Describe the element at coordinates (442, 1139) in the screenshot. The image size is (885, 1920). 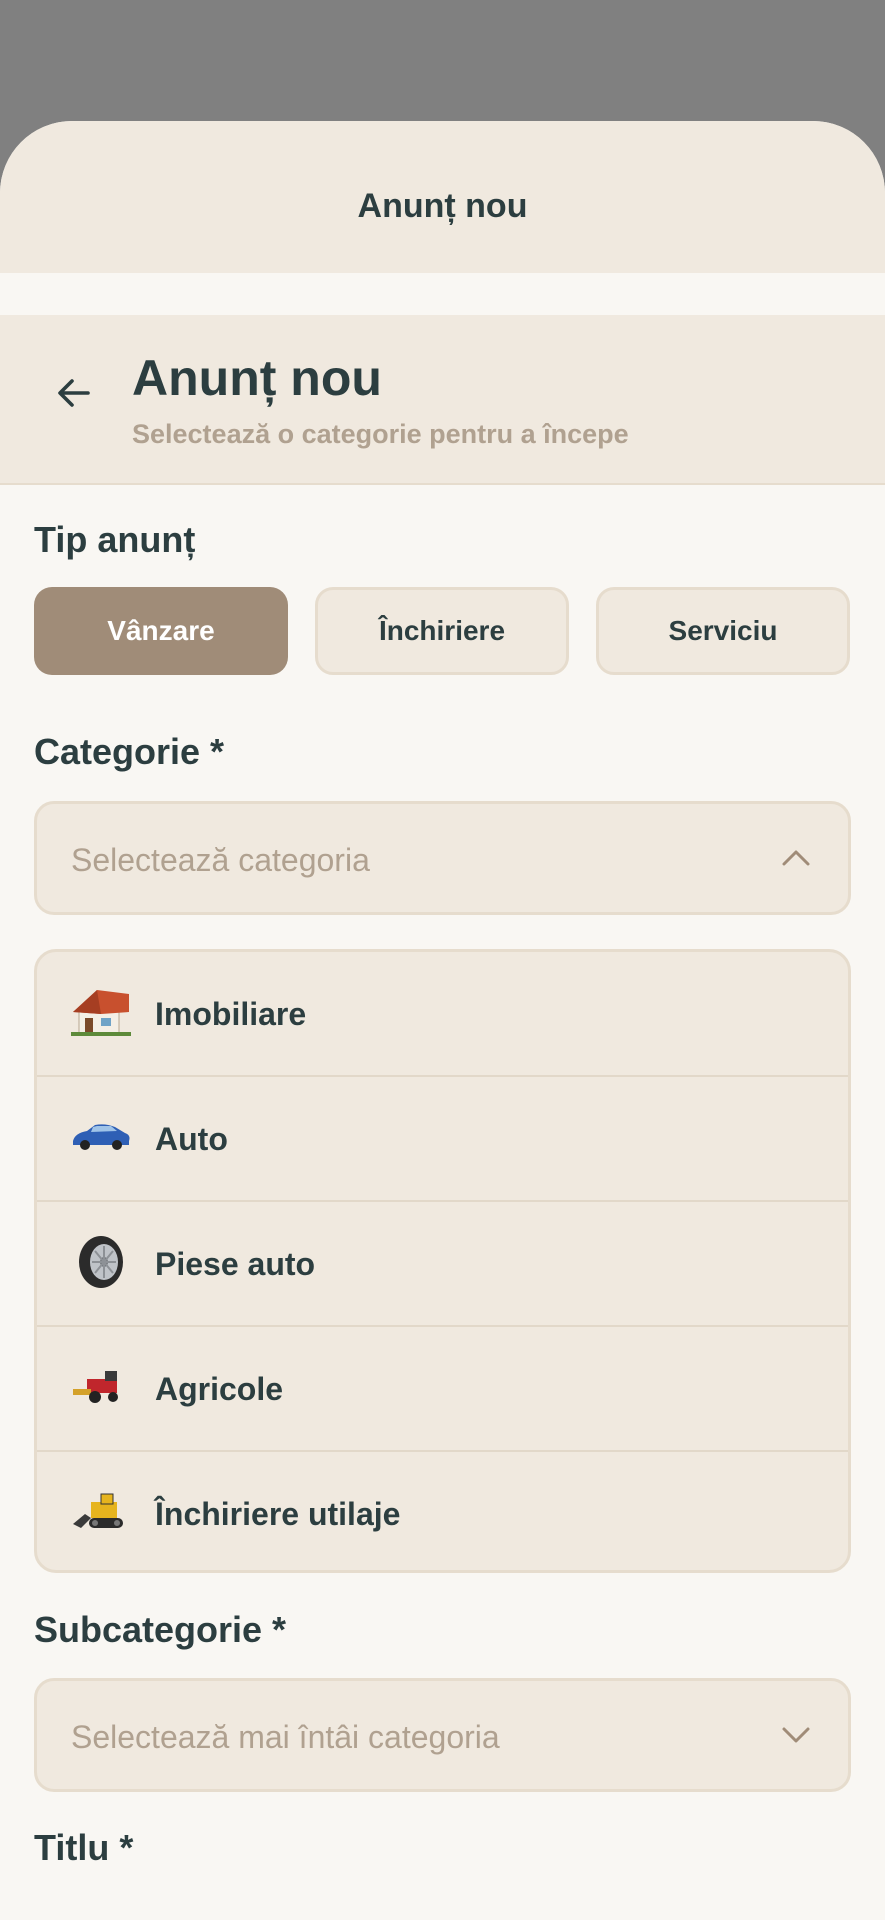
I see `category-option-auto: Auto` at that location.